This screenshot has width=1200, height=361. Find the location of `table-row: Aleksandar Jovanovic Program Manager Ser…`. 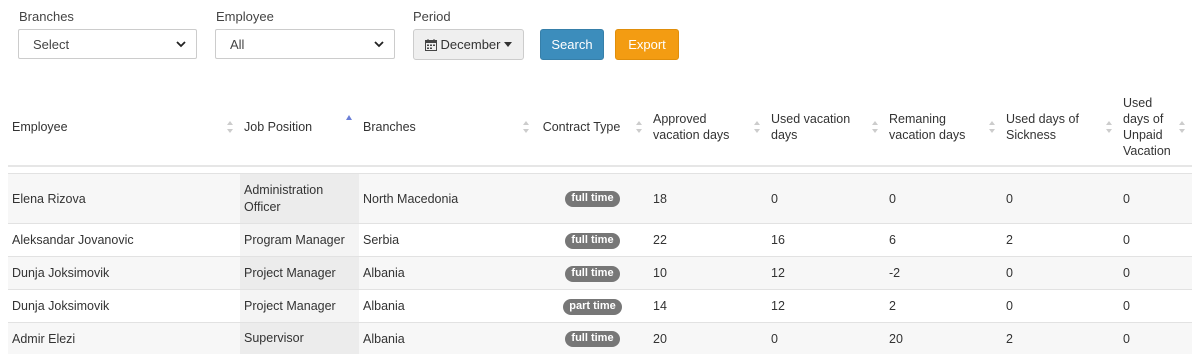

table-row: Aleksandar Jovanovic Program Manager Ser… is located at coordinates (600, 240).